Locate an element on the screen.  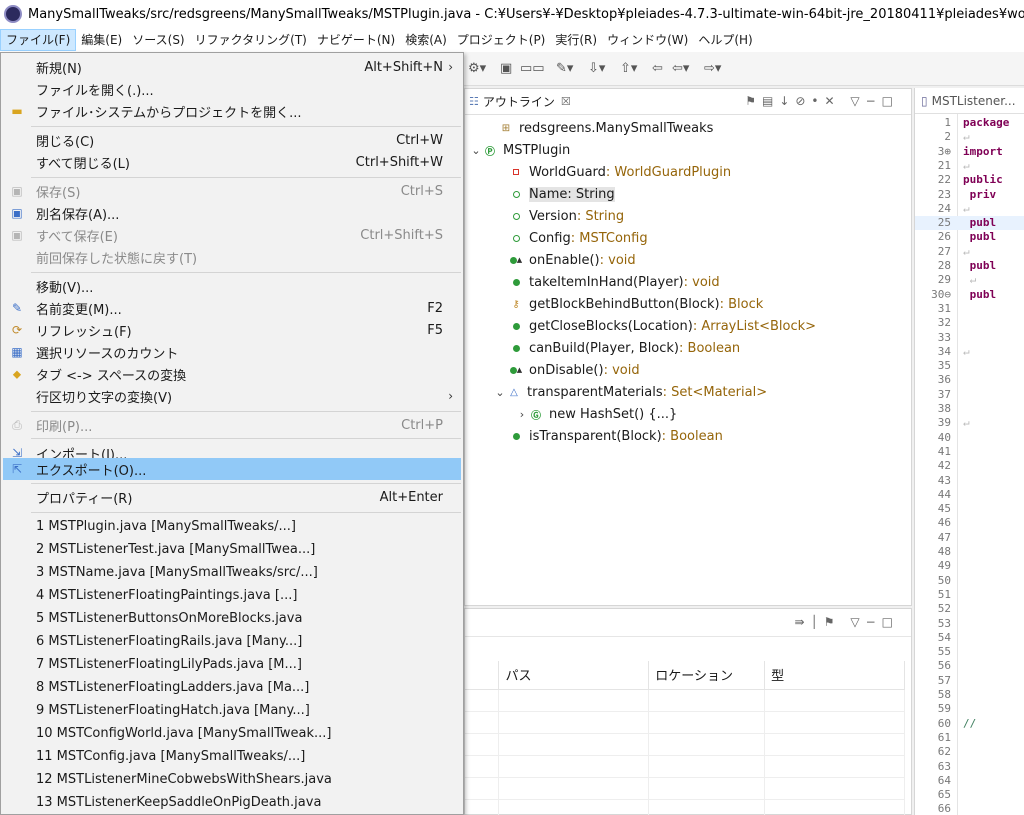
tree-row-anonymous: › Ⓖ new HashSet() {...} is located at coordinates (596, 414).